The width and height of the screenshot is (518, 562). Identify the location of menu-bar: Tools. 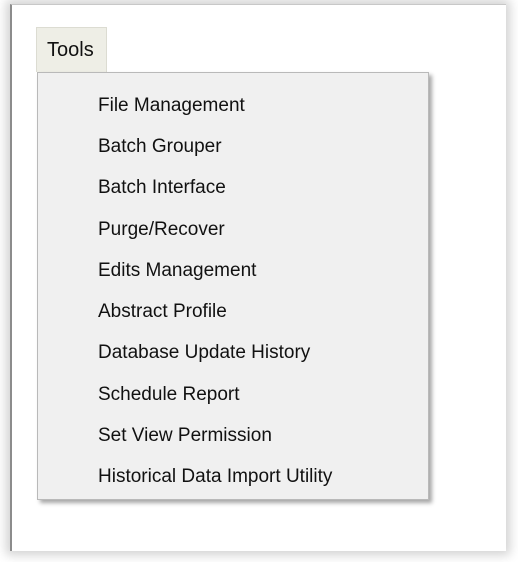
(259, 39).